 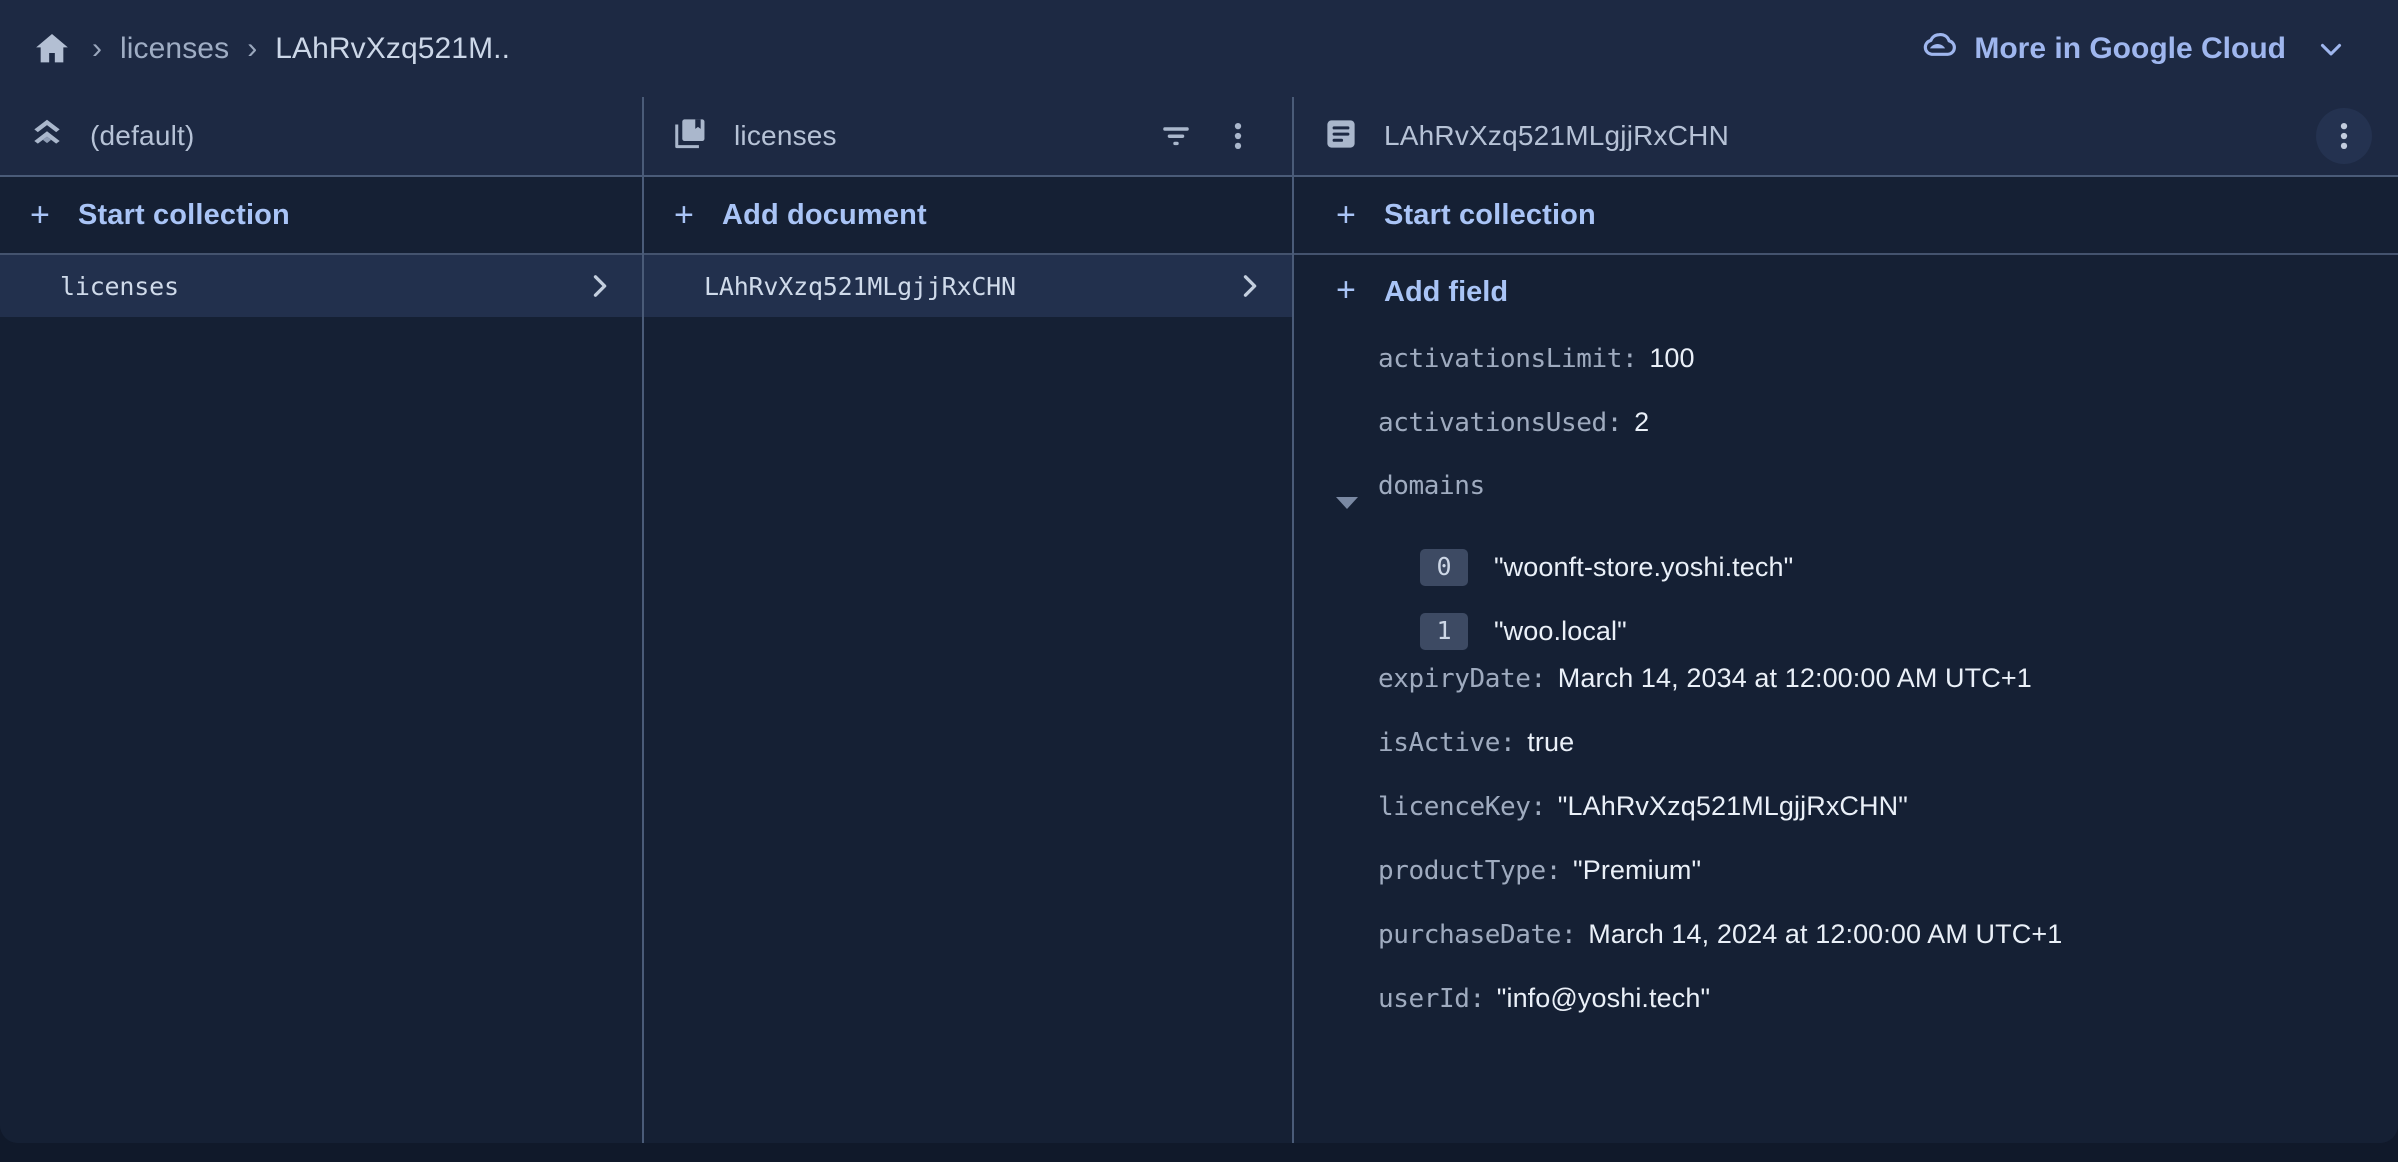 What do you see at coordinates (1446, 292) in the screenshot?
I see `add-field-label: Add field` at bounding box center [1446, 292].